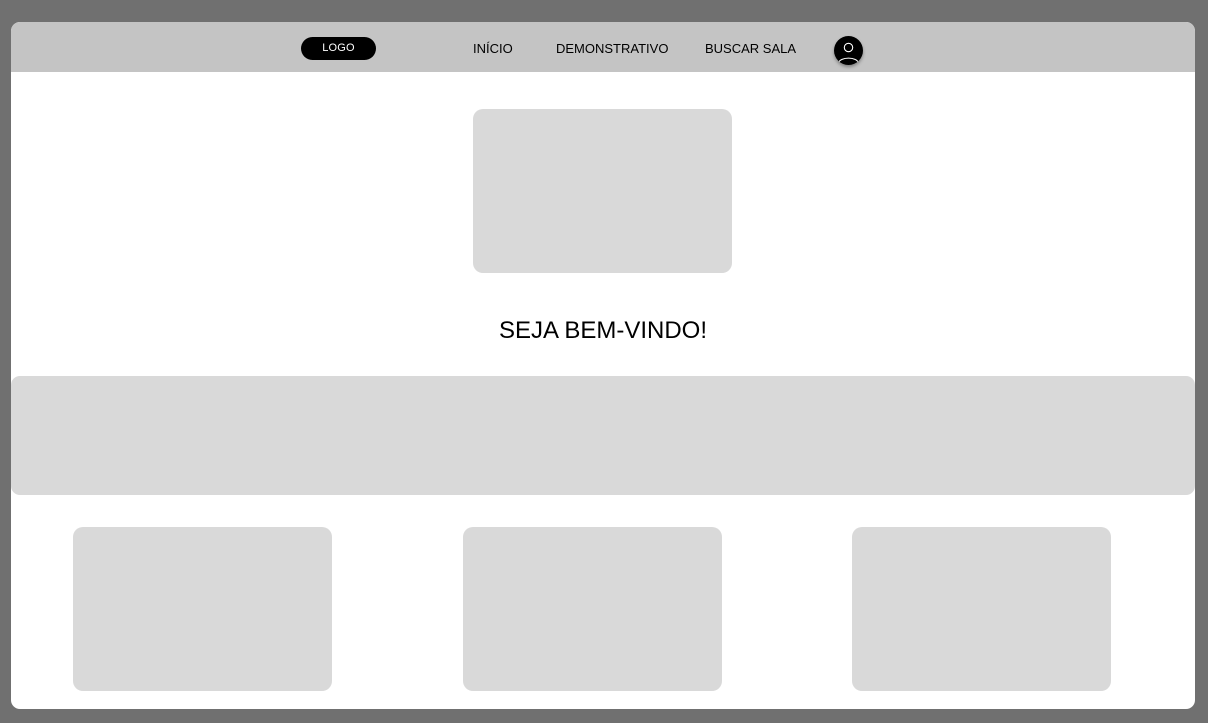 This screenshot has height=723, width=1208. I want to click on user-icon, so click(848, 53).